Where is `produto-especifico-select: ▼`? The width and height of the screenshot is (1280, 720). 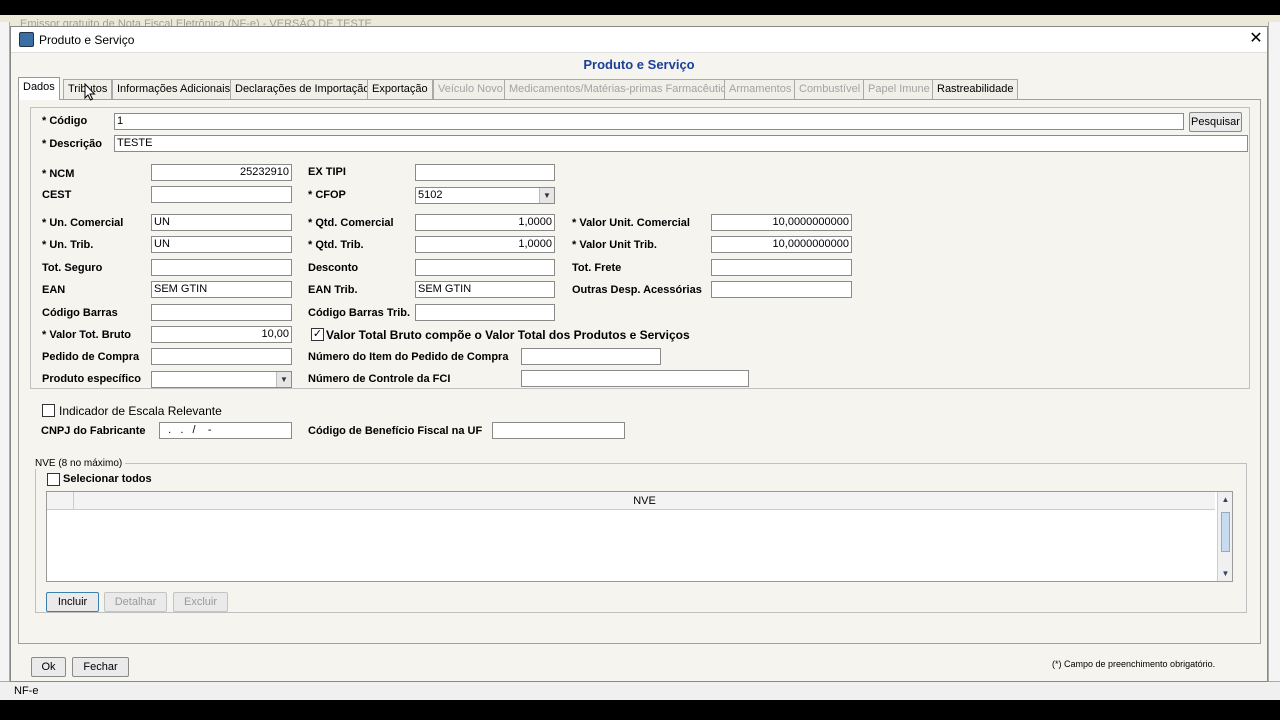 produto-especifico-select: ▼ is located at coordinates (221, 379).